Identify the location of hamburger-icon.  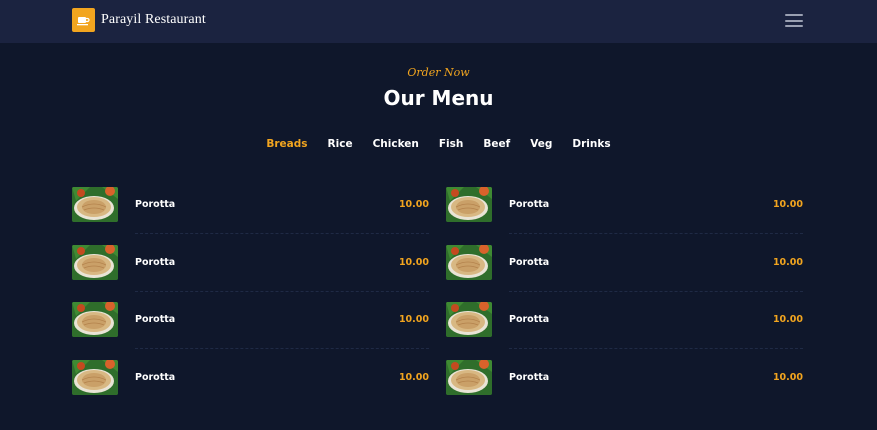
(794, 20).